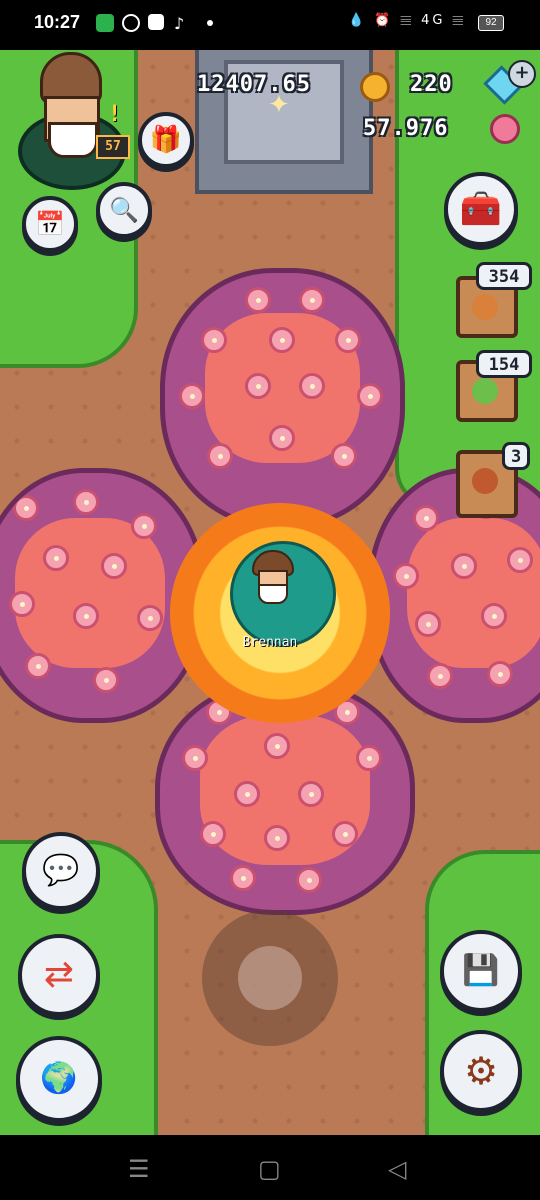  What do you see at coordinates (115, 114) in the screenshot?
I see `alert-indicator: !` at bounding box center [115, 114].